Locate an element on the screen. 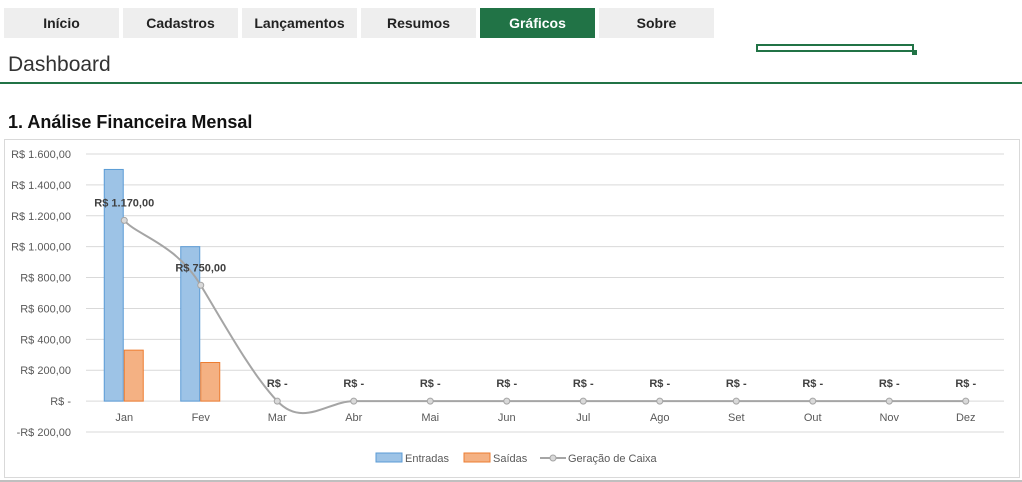  legend-saidas-label: Saídas is located at coordinates (510, 459).